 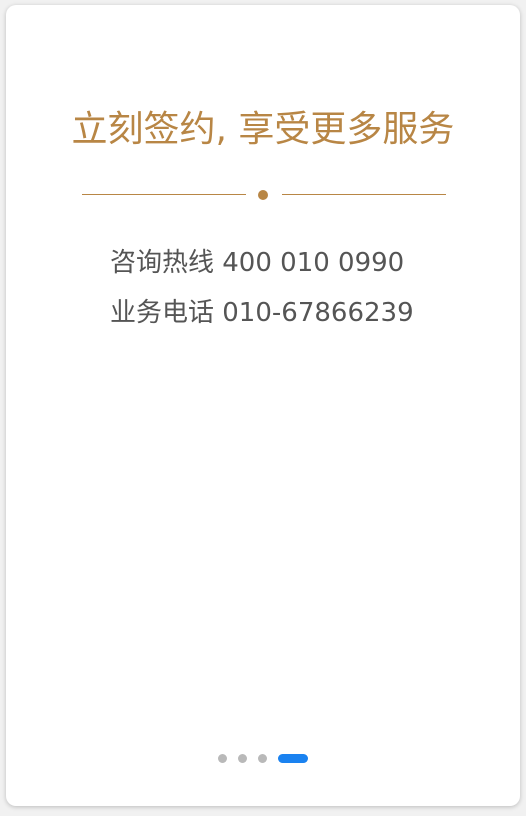 What do you see at coordinates (364, 194) in the screenshot?
I see `divider-line-right` at bounding box center [364, 194].